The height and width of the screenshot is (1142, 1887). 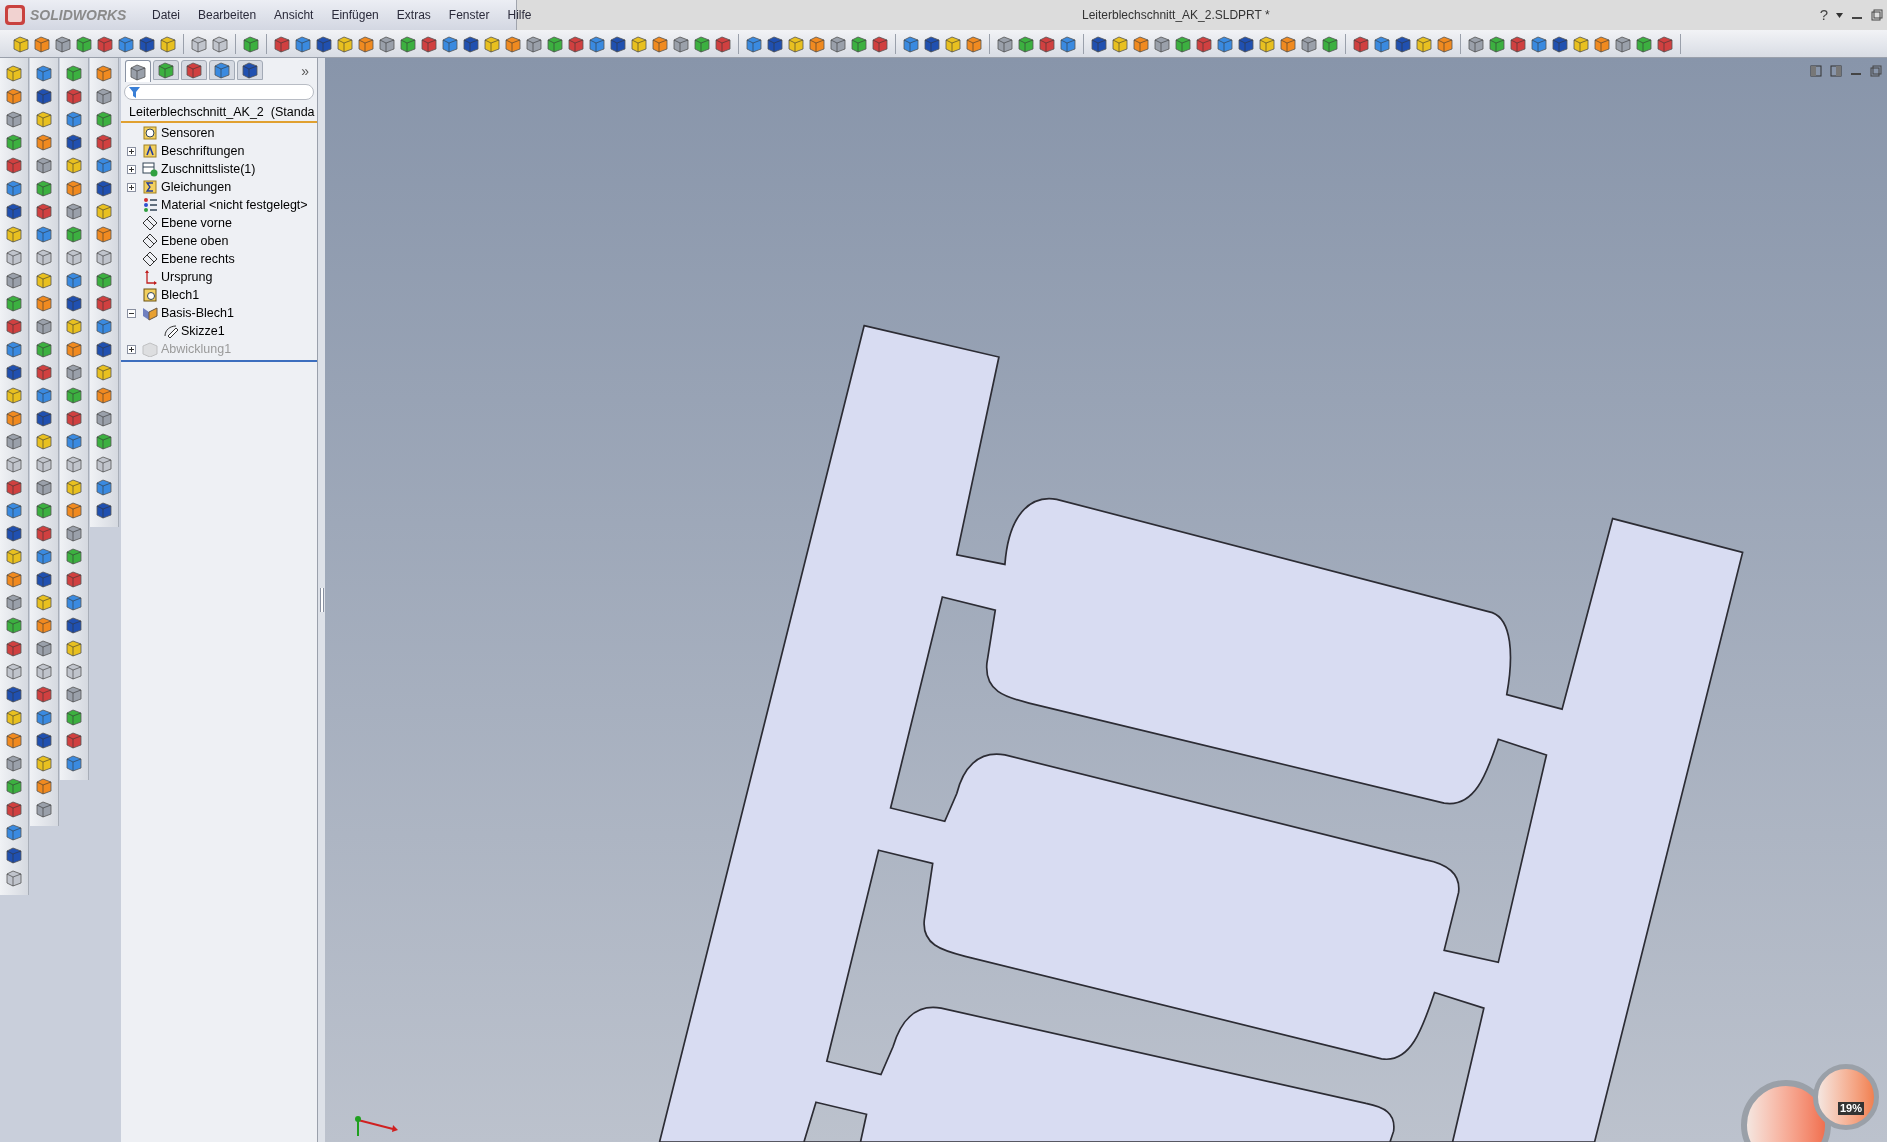 What do you see at coordinates (219, 205) in the screenshot?
I see `tree-row: Material <nicht festgelegt>` at bounding box center [219, 205].